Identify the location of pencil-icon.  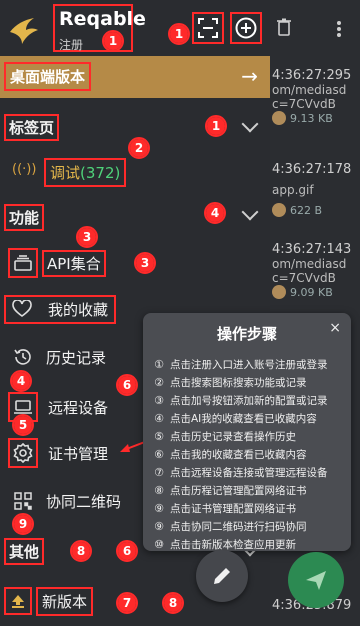
(222, 576).